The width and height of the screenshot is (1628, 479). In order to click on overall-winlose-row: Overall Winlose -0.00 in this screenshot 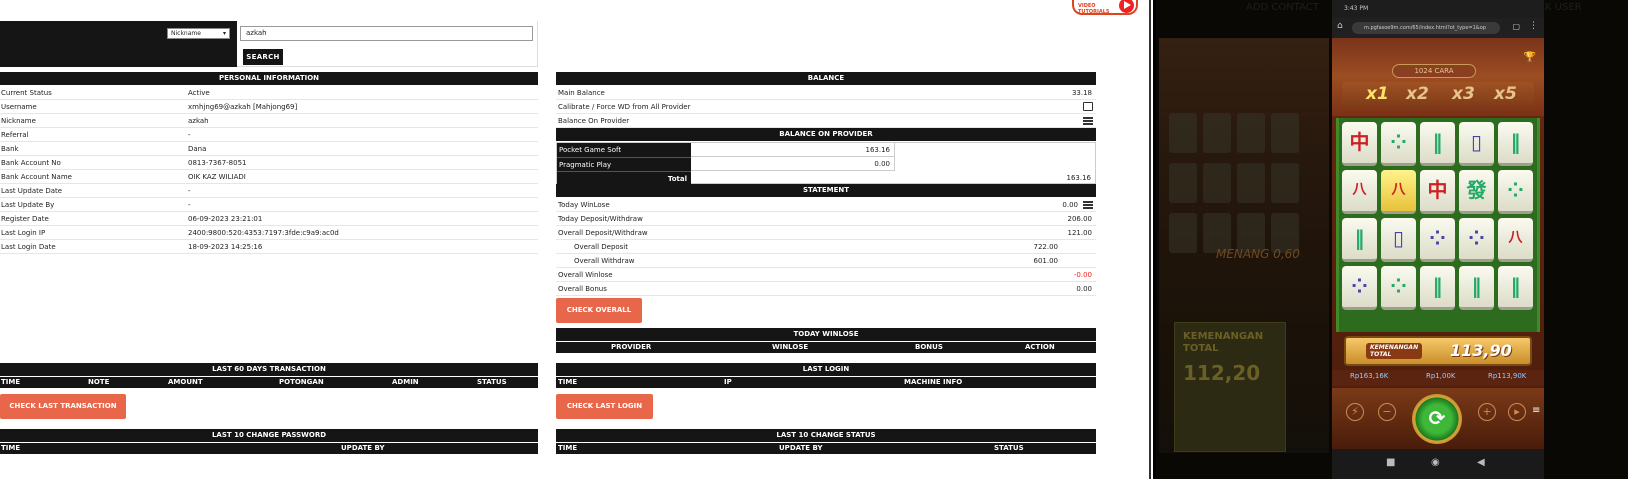, I will do `click(826, 275)`.